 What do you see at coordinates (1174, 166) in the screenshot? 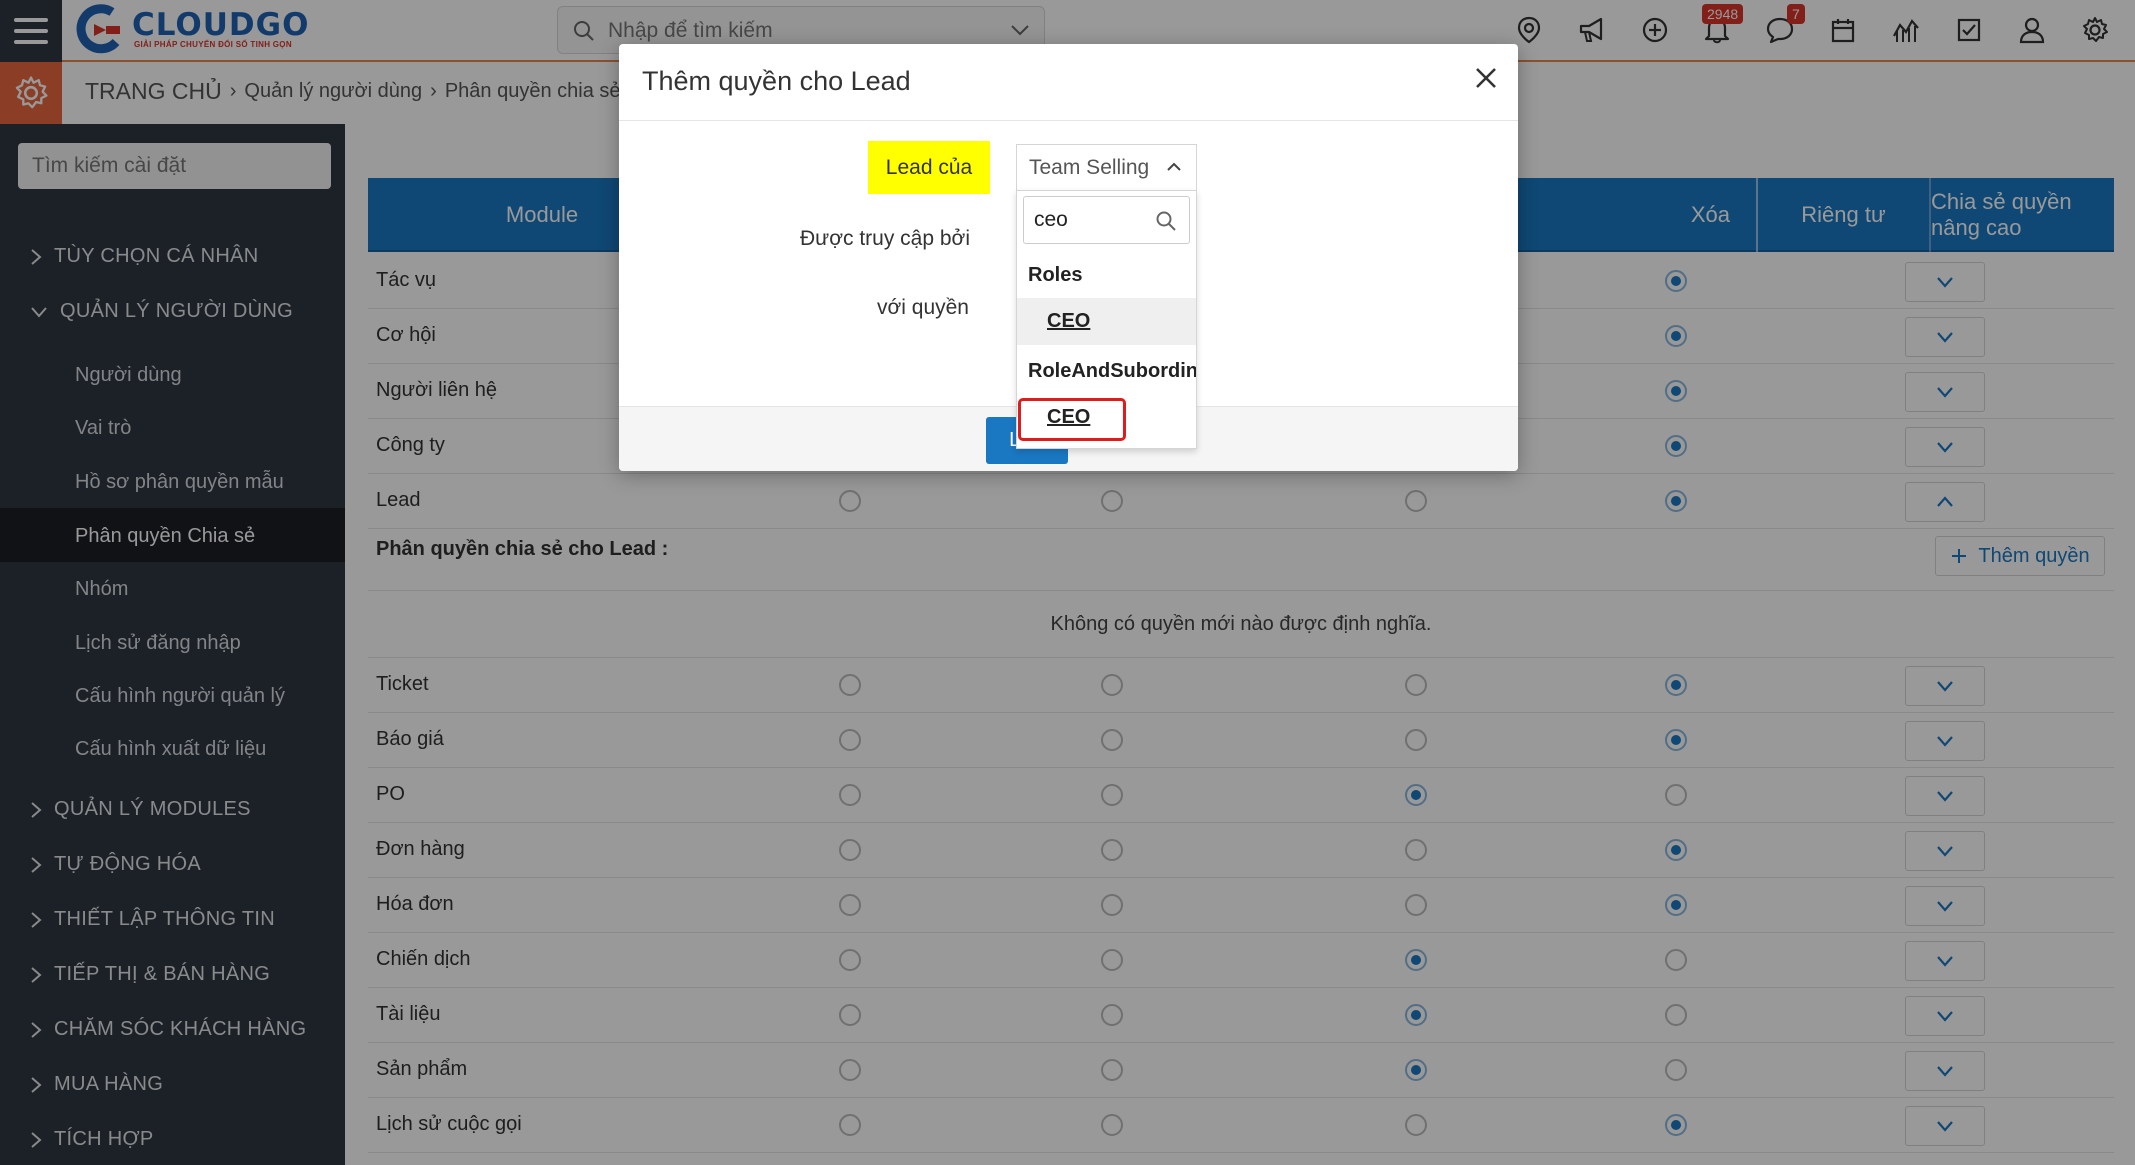
I see `chevron-up-icon` at bounding box center [1174, 166].